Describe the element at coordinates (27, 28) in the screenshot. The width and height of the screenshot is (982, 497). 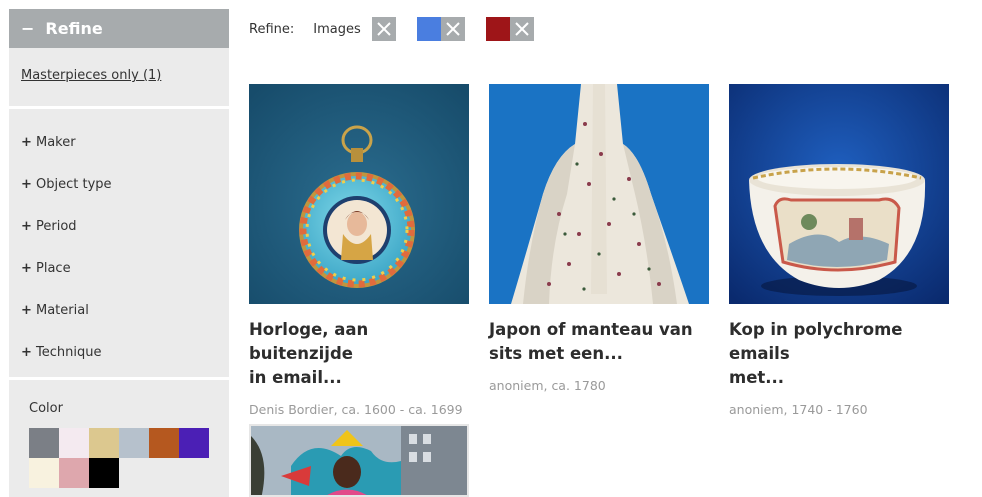
I see `collapse-icon: −` at that location.